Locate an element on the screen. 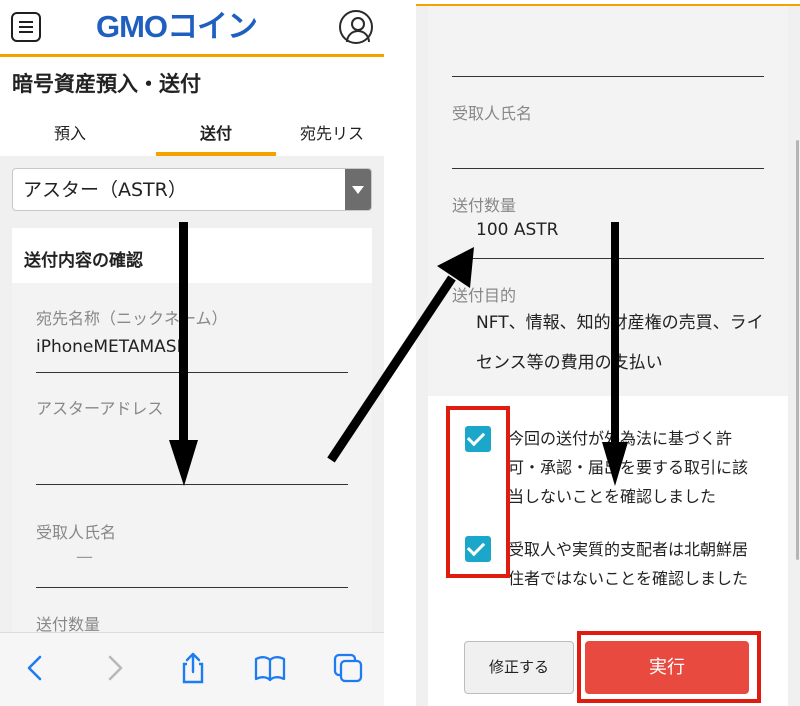  tab-send: 送付 is located at coordinates (216, 136).